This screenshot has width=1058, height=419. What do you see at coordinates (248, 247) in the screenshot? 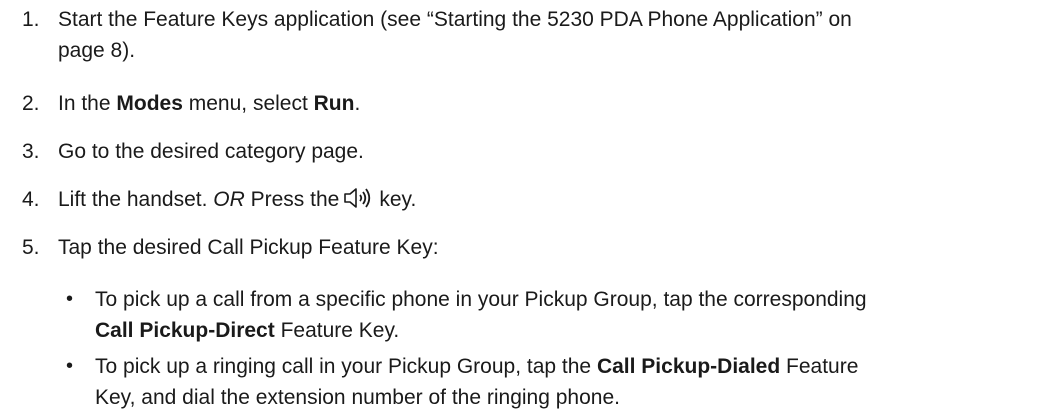
I see `step-text: Tap the desired Call Pickup Feature Key:` at bounding box center [248, 247].